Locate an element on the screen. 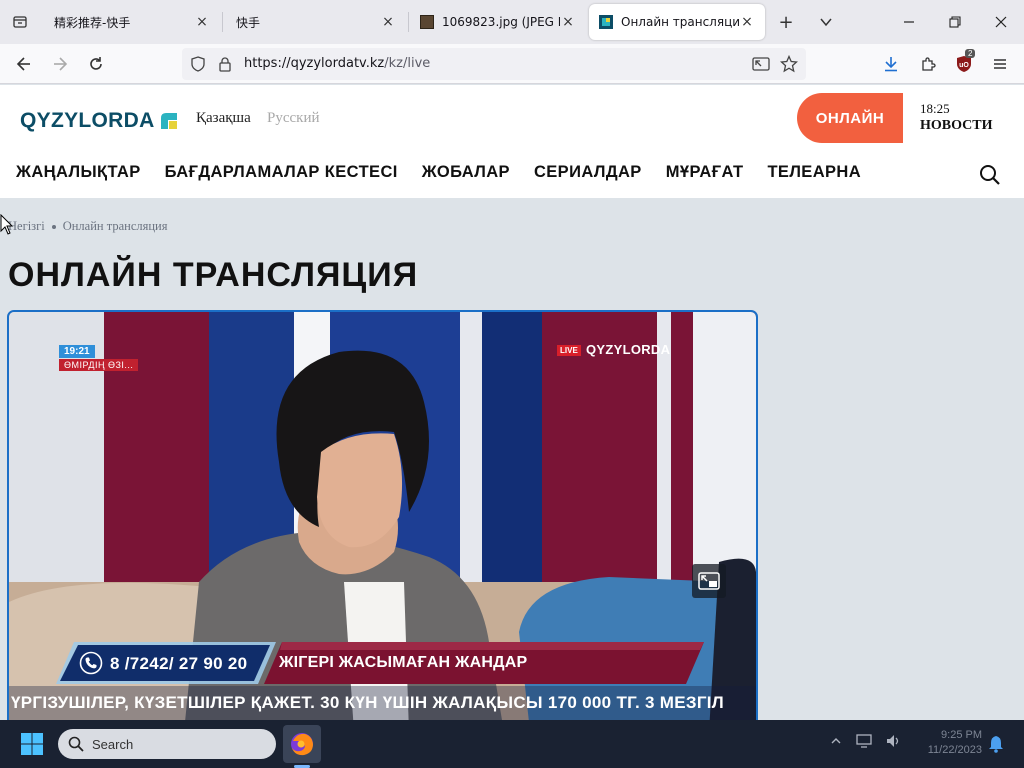  minimize-icon is located at coordinates (909, 22).